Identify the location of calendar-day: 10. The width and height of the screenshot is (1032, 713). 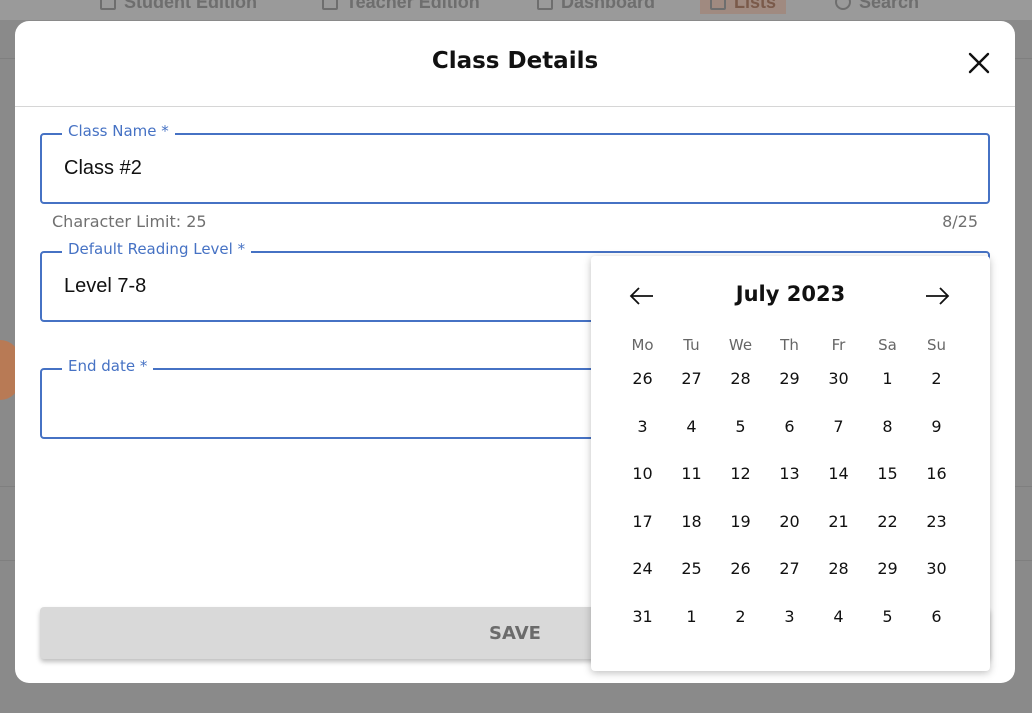
(642, 474).